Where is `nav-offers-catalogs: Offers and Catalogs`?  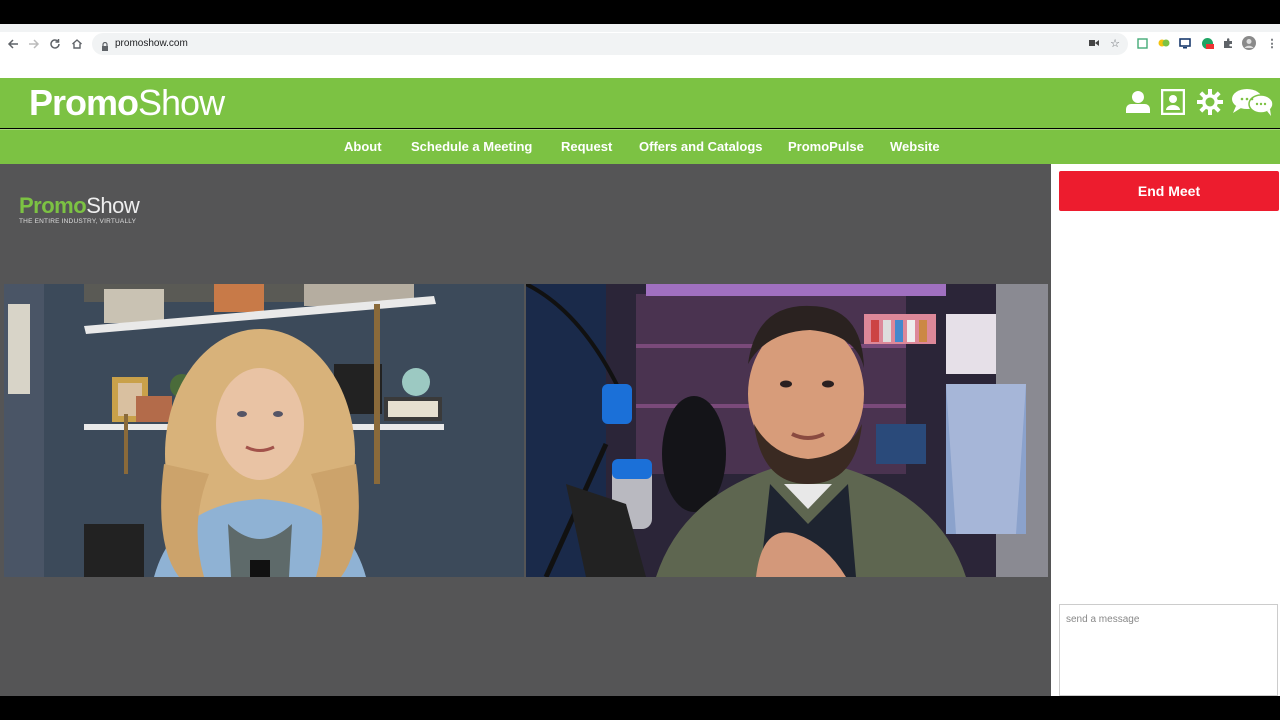
nav-offers-catalogs: Offers and Catalogs is located at coordinates (701, 146).